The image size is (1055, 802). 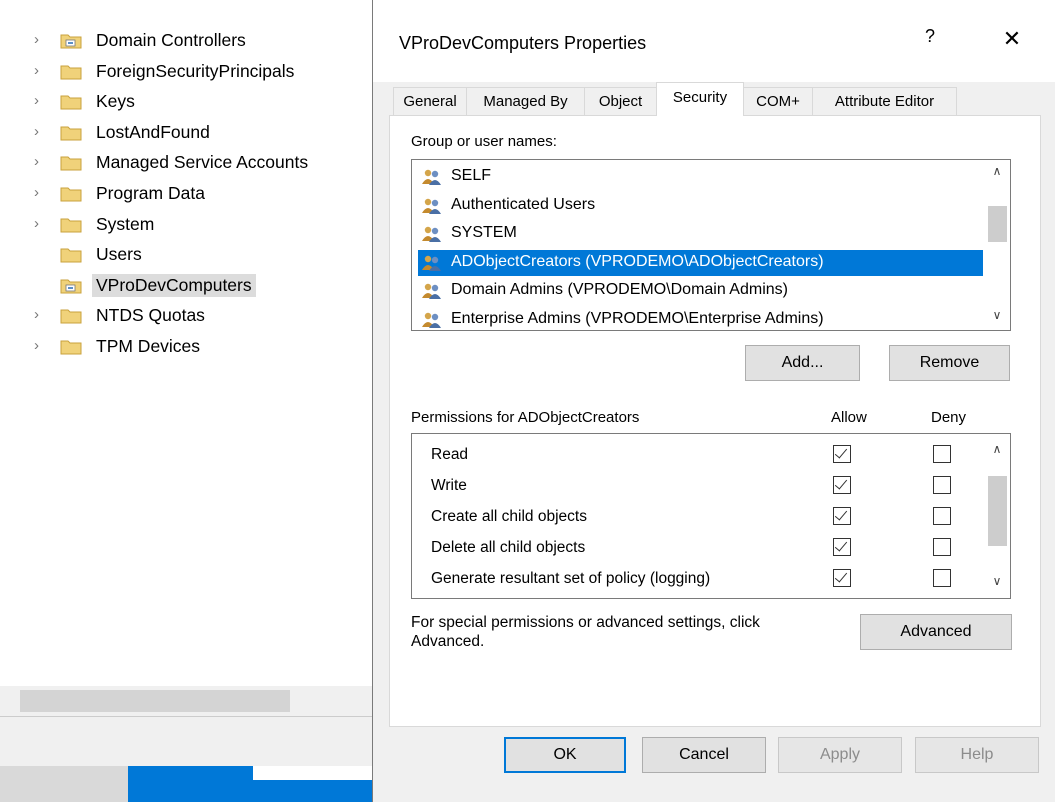 I want to click on group-list-item: SELF, so click(x=700, y=177).